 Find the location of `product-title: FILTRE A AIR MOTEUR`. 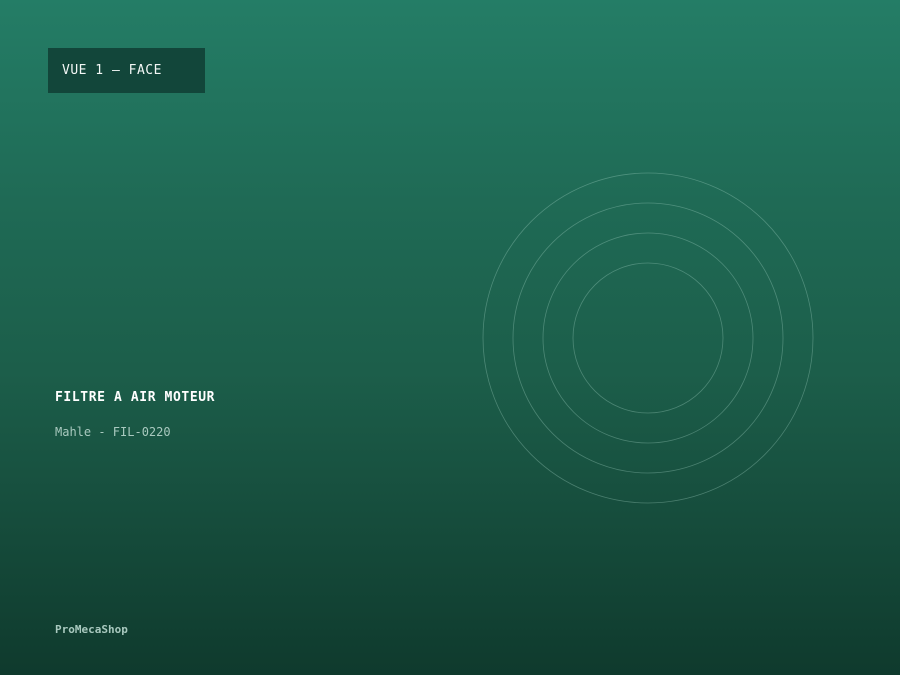

product-title: FILTRE A AIR MOTEUR is located at coordinates (135, 397).